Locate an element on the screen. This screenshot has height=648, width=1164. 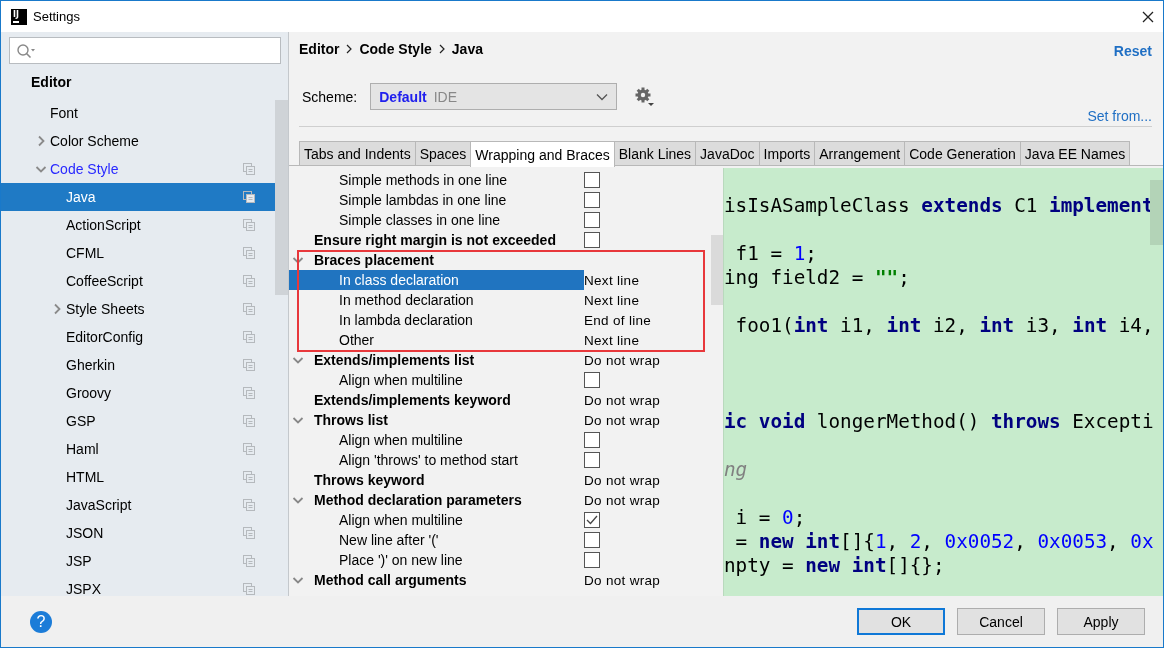
tree-item: JSON is located at coordinates (138, 533).